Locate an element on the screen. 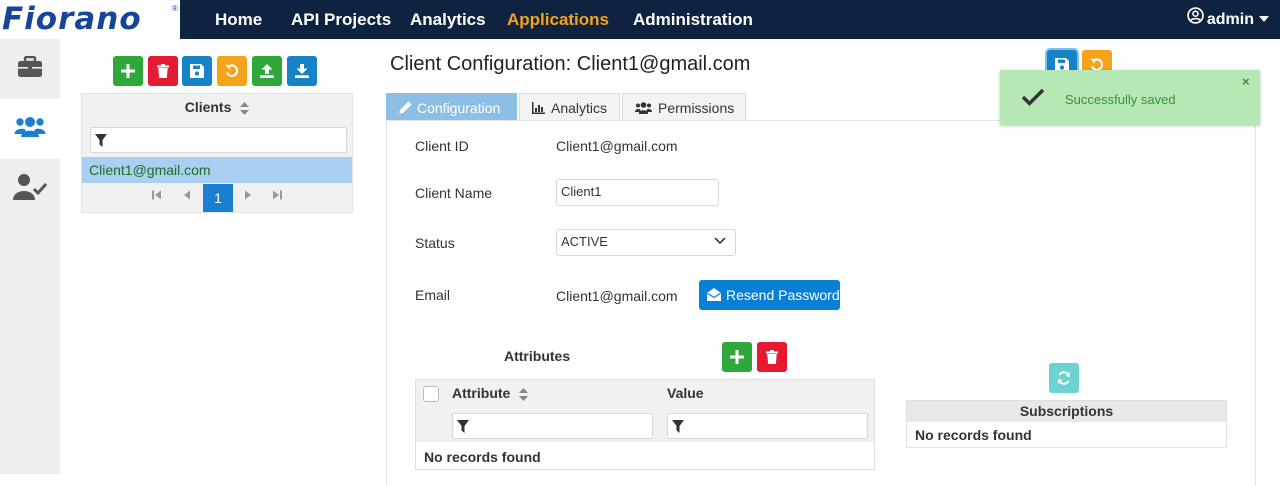 This screenshot has width=1280, height=486. clients-pagination: 1 is located at coordinates (217, 198).